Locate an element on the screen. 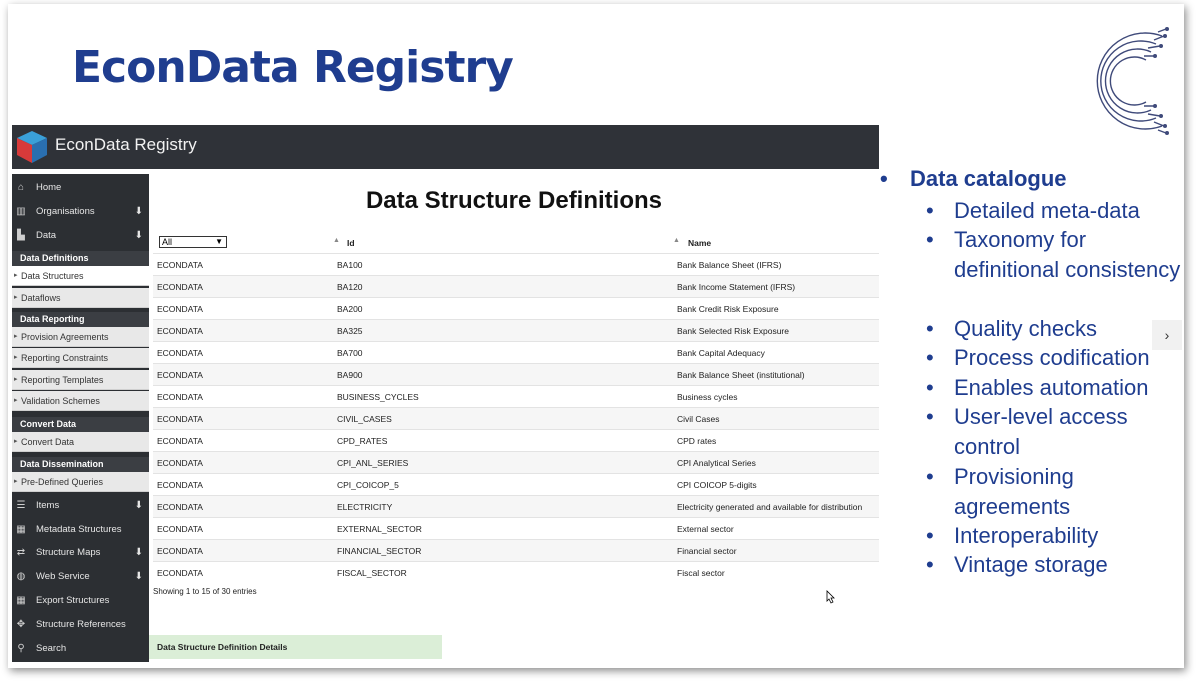 Image resolution: width=1202 pixels, height=687 pixels. section-convert-data: Convert Data is located at coordinates (80, 424).